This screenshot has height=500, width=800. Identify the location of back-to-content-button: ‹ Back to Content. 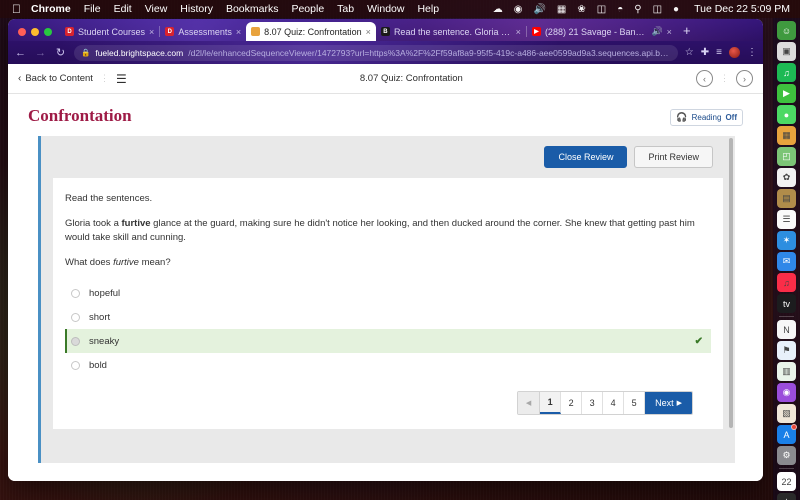
(55, 78).